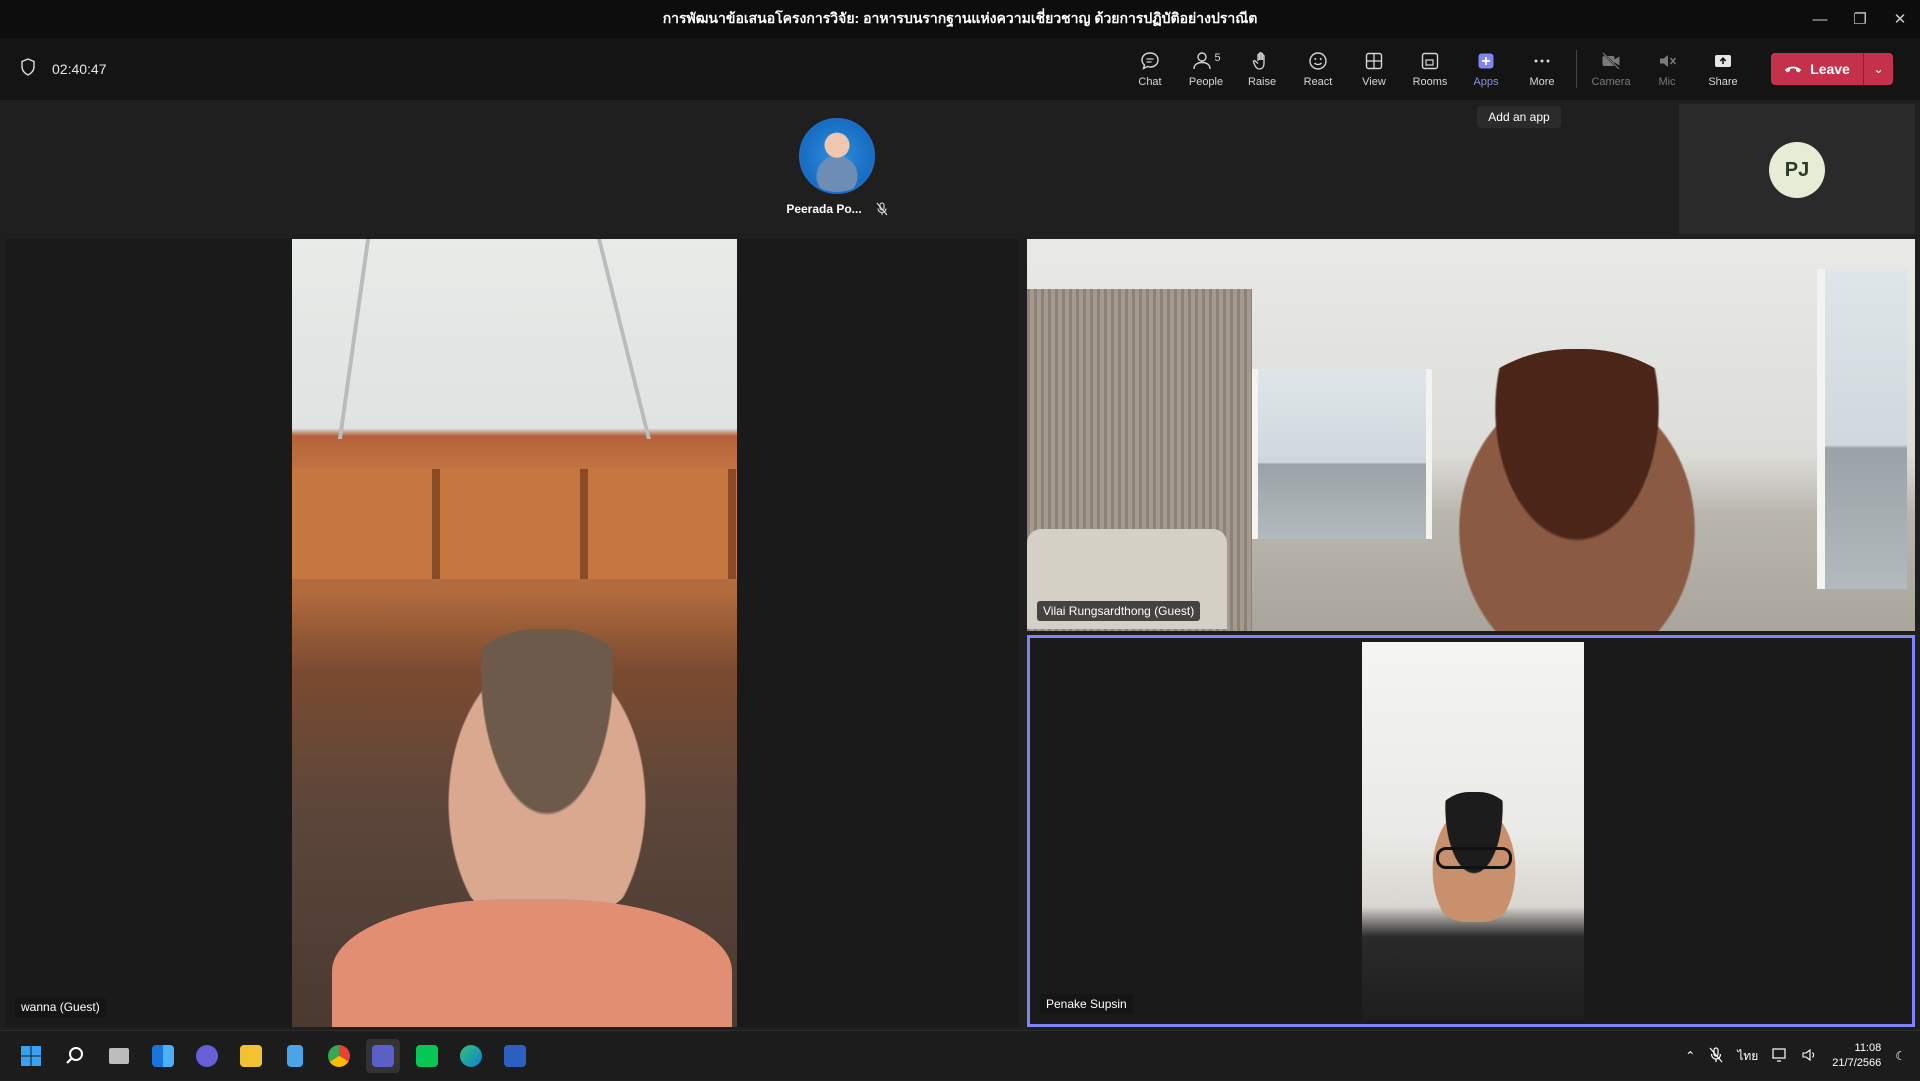 This screenshot has width=1920, height=1081. I want to click on clock-date: 21/7/2566, so click(1857, 1063).